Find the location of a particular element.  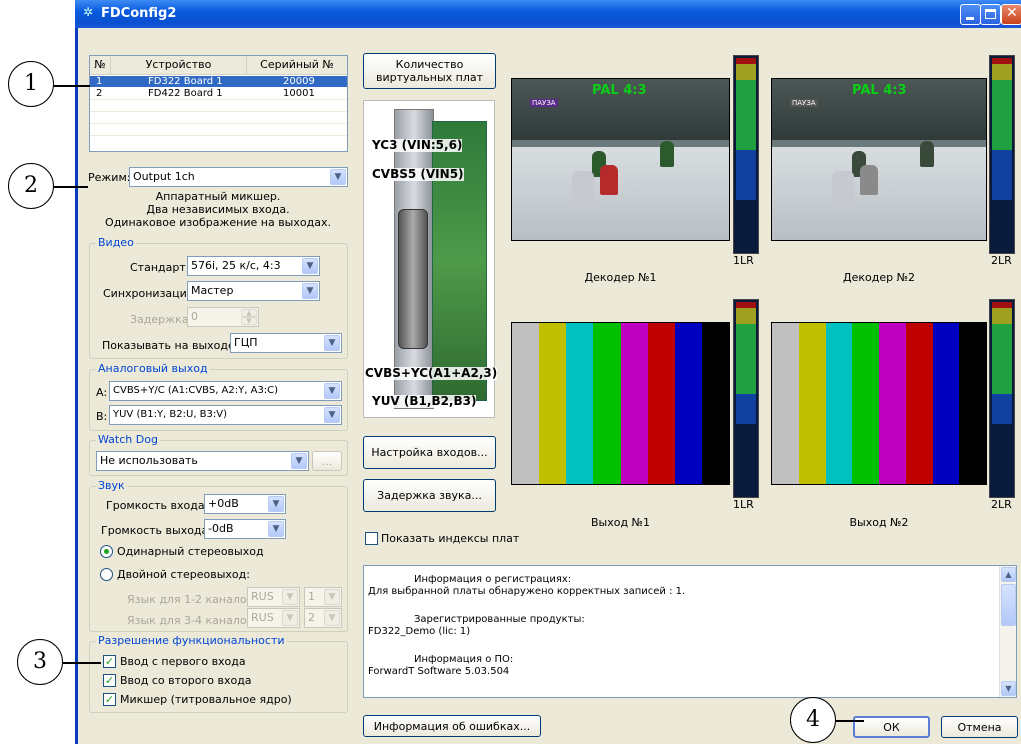

info-scrollbar: ▲ ▼ is located at coordinates (1007, 631).